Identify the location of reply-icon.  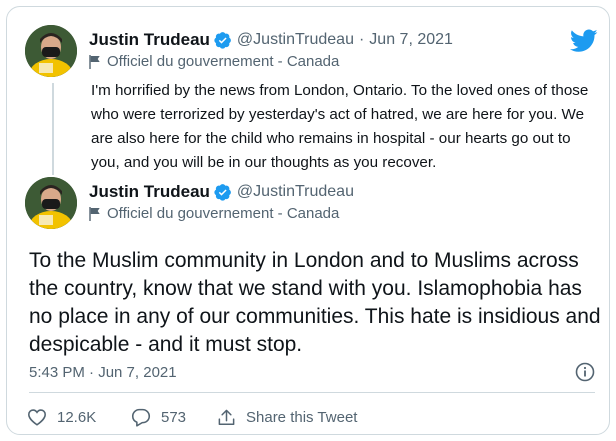
(141, 417).